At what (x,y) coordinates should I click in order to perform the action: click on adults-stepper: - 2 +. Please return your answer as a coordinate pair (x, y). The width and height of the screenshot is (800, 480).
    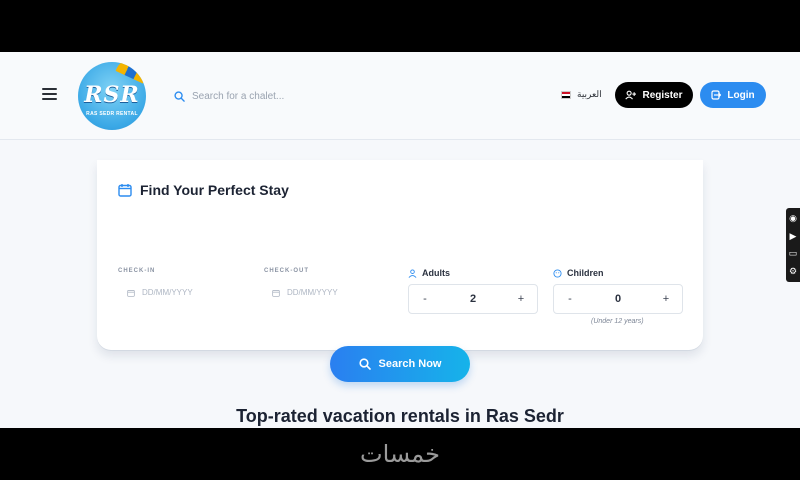
    Looking at the image, I should click on (473, 299).